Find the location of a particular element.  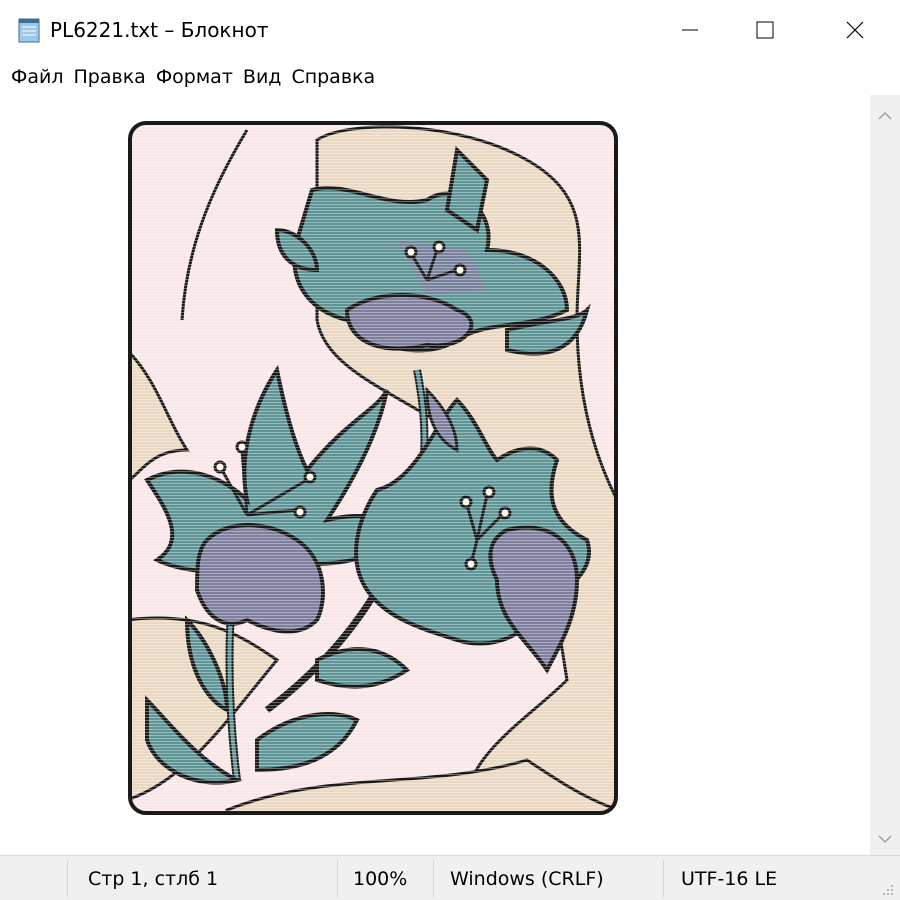

status-zoom: 100% is located at coordinates (380, 878).